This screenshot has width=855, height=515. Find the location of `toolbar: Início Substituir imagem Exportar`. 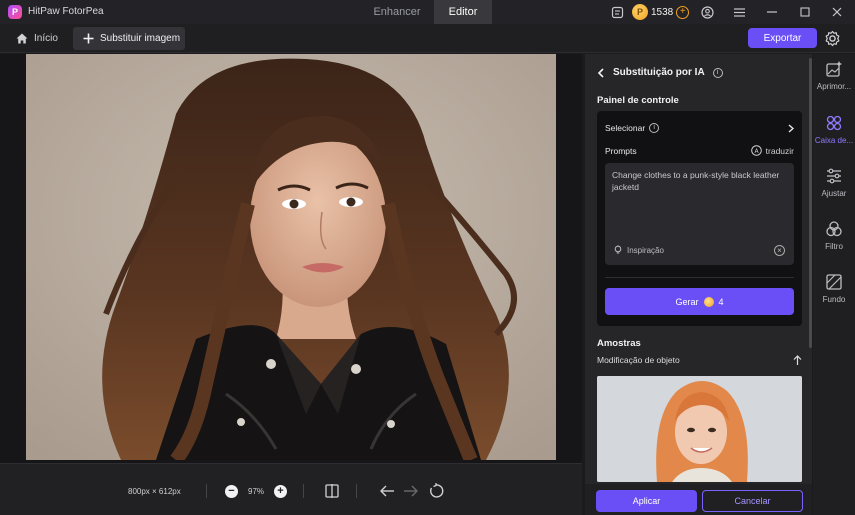

toolbar: Início Substituir imagem Exportar is located at coordinates (427, 38).